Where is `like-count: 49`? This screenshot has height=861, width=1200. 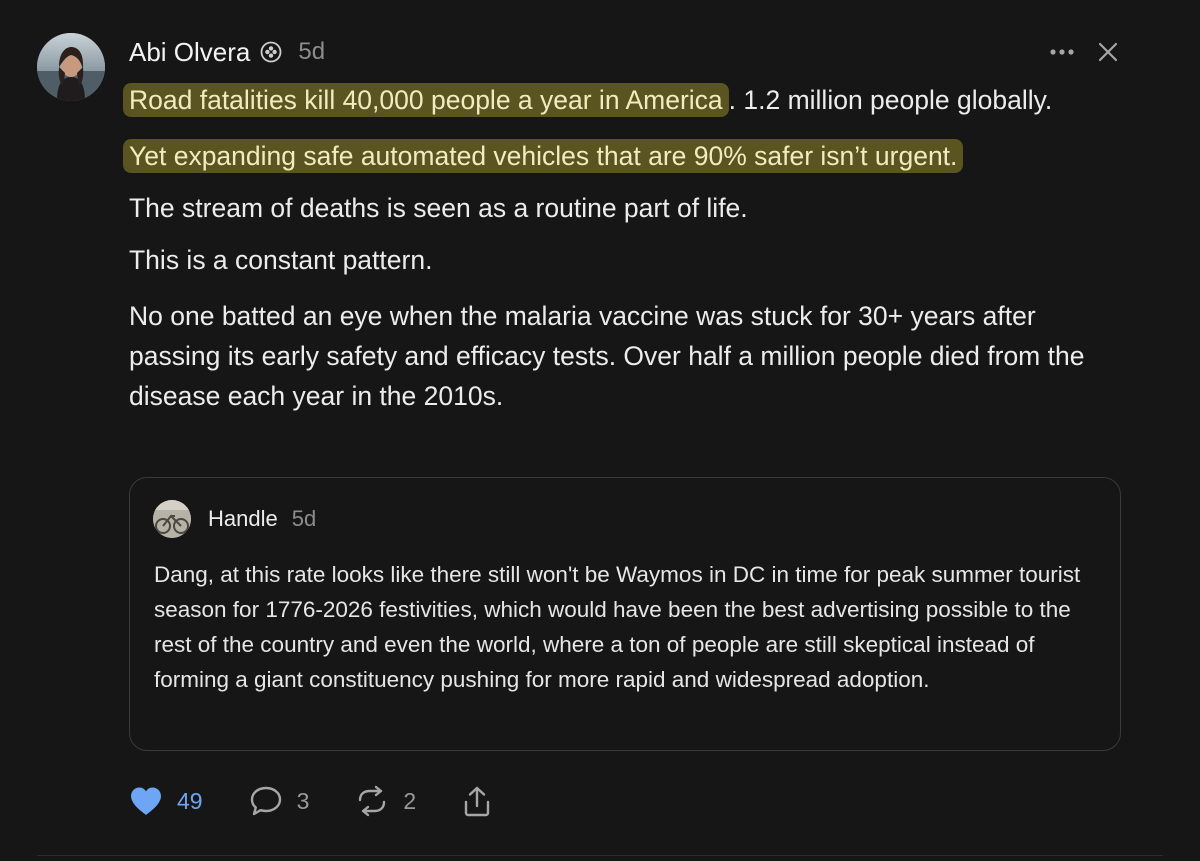 like-count: 49 is located at coordinates (190, 800).